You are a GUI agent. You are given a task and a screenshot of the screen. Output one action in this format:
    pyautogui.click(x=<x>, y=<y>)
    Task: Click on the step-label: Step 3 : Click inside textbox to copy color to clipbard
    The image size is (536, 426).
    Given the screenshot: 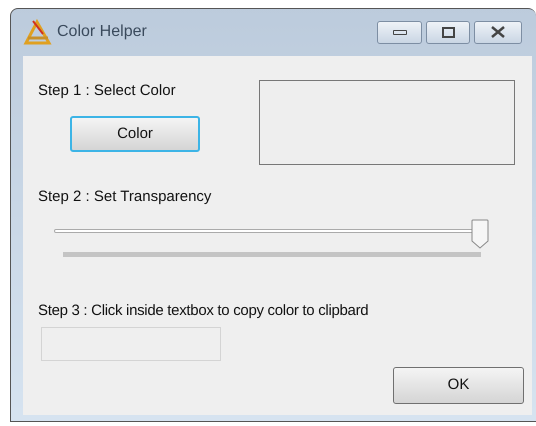 What is the action you would take?
    pyautogui.click(x=203, y=311)
    